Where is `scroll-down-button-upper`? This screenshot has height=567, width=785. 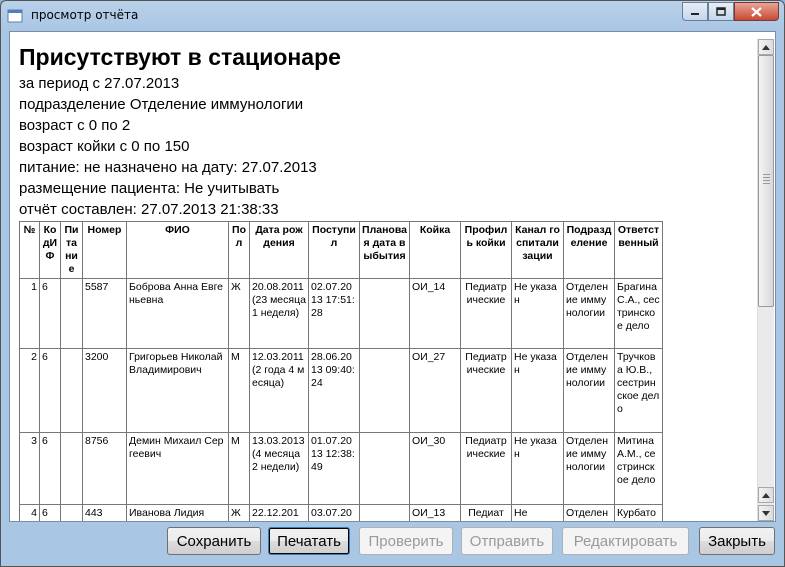 scroll-down-button-upper is located at coordinates (766, 495).